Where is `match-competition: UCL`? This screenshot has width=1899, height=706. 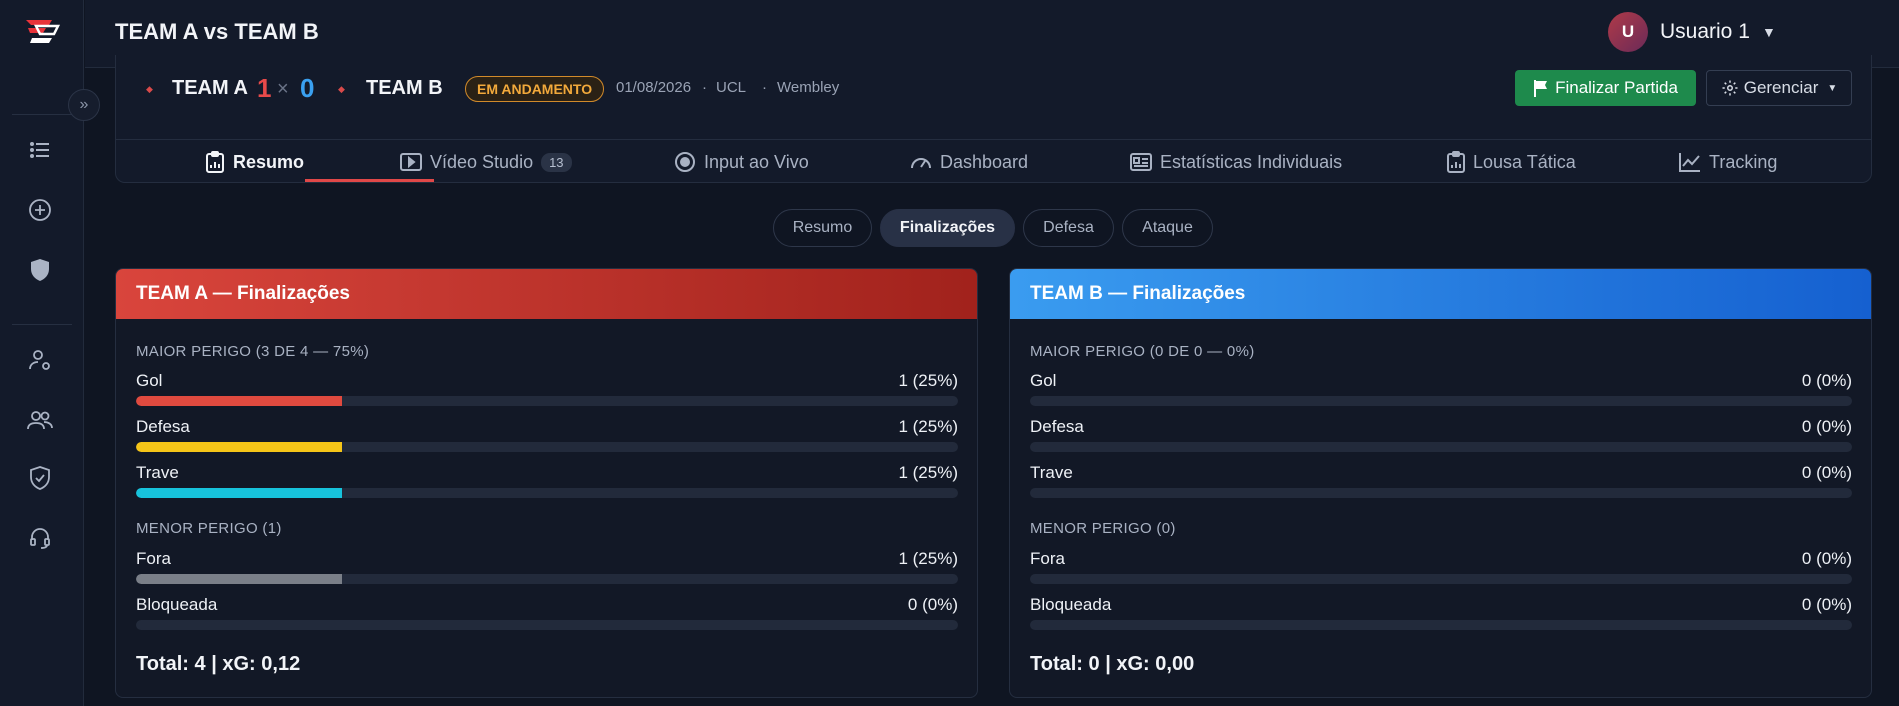
match-competition: UCL is located at coordinates (731, 87).